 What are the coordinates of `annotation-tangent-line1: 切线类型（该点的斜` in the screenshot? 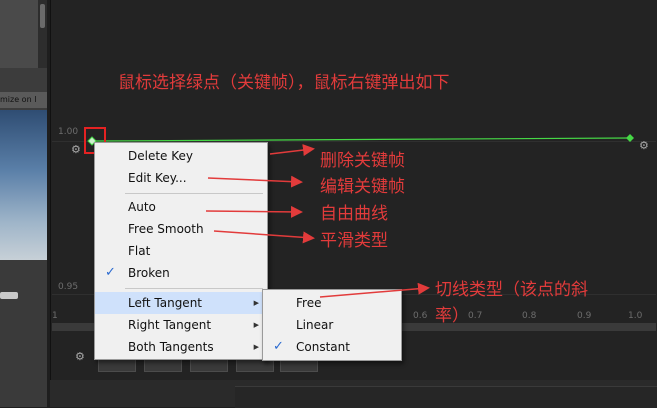 It's located at (511, 290).